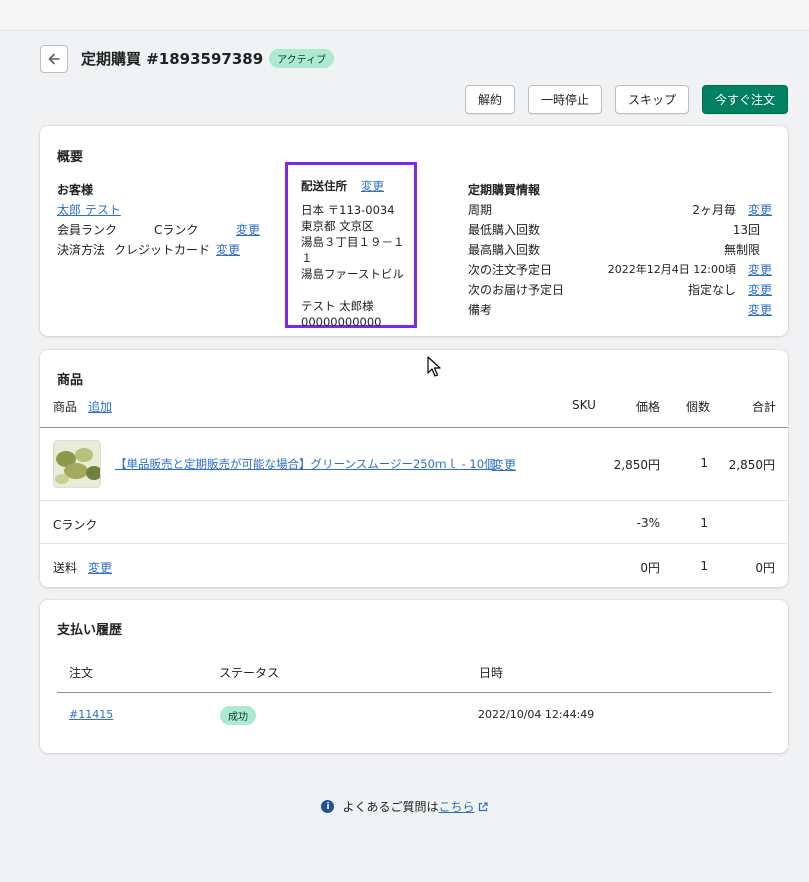 The height and width of the screenshot is (882, 809). I want to click on sub-value: 無制限, so click(741, 249).